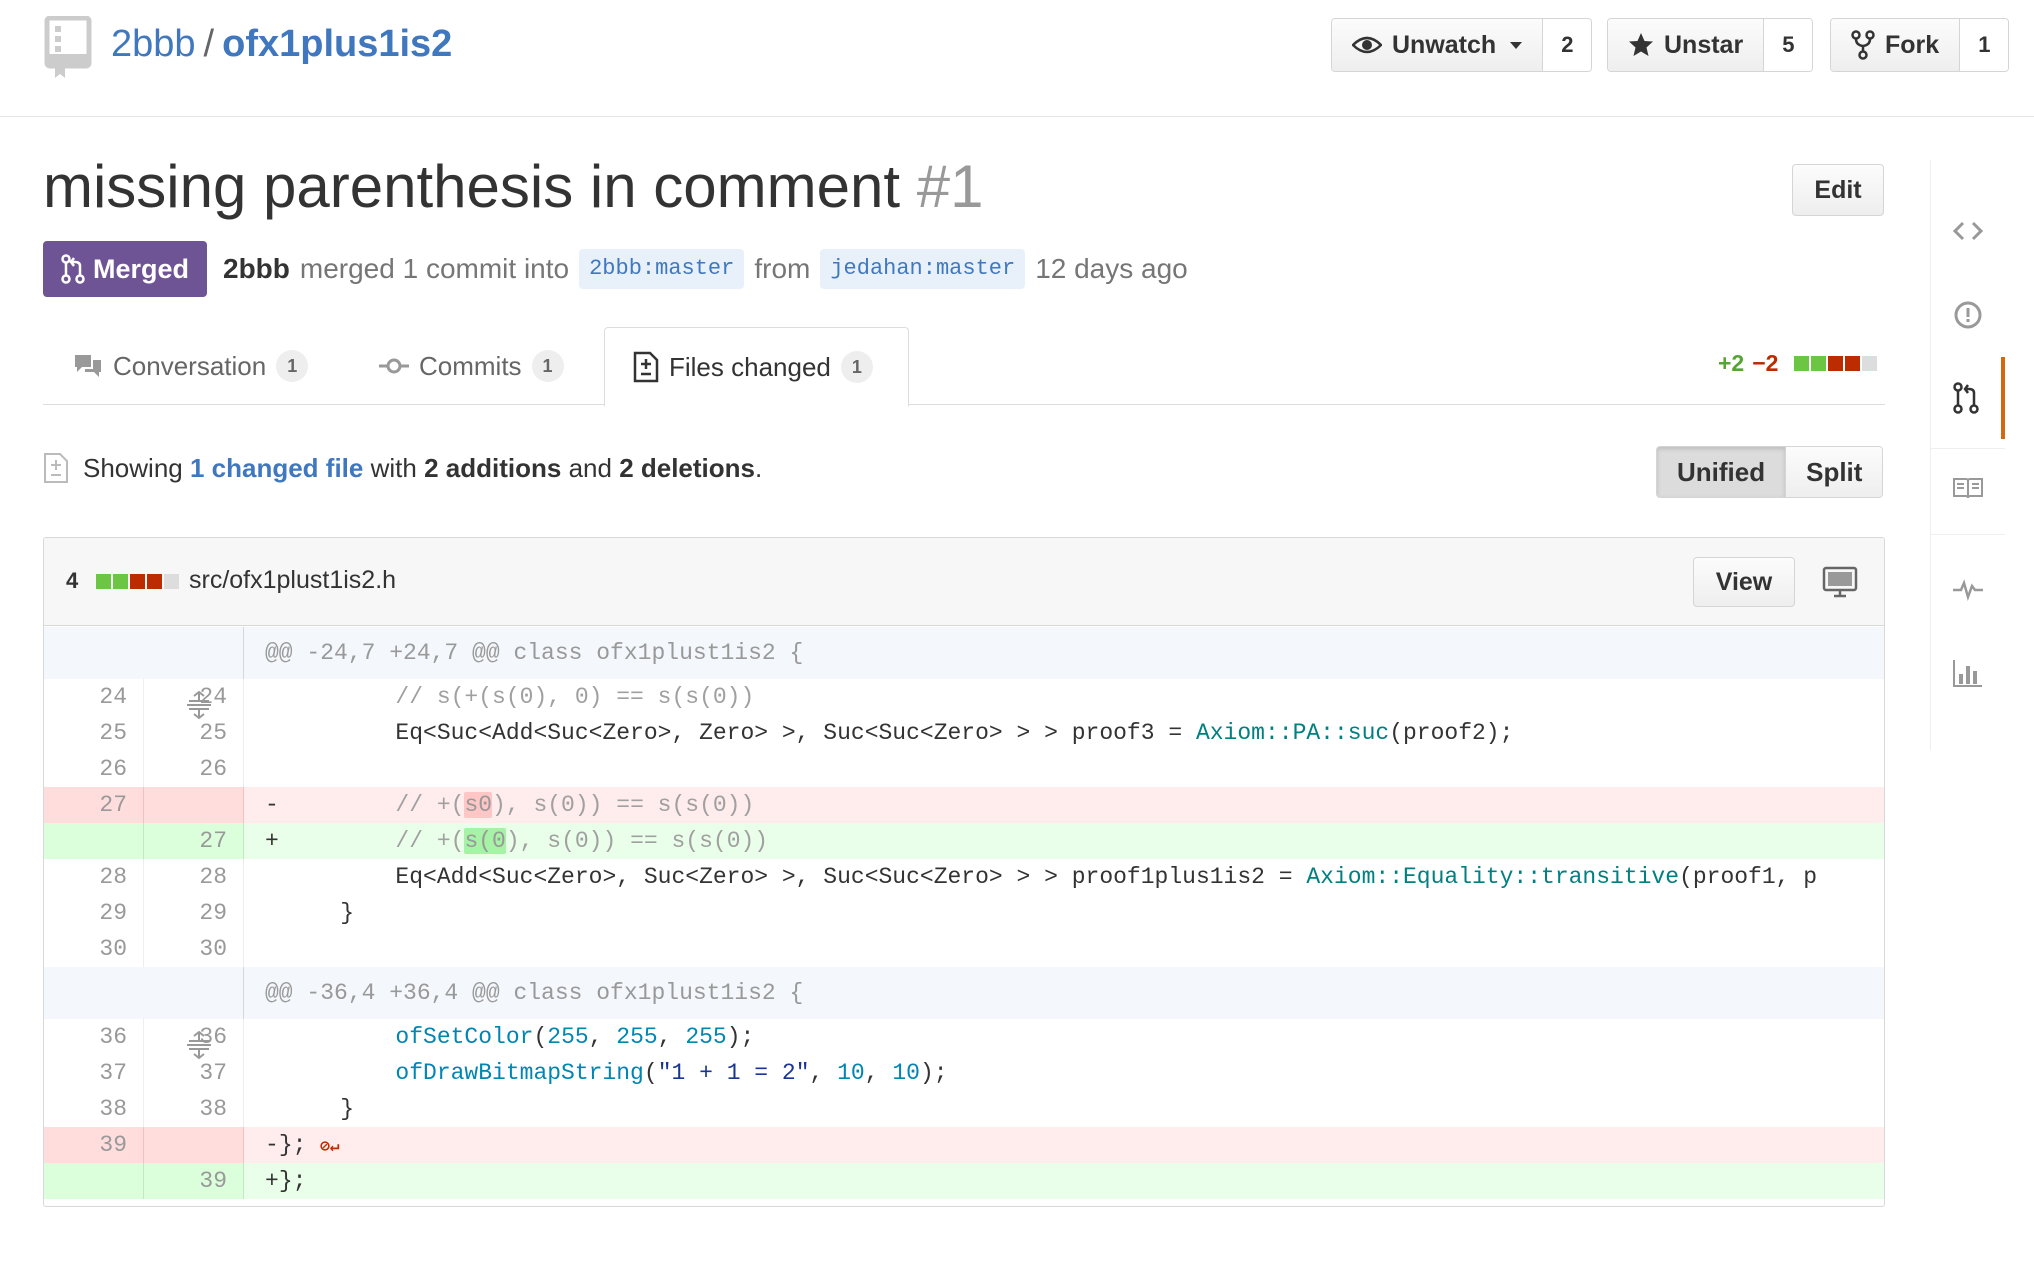 The width and height of the screenshot is (2034, 1280). I want to click on new-line-number: 24, so click(194, 697).